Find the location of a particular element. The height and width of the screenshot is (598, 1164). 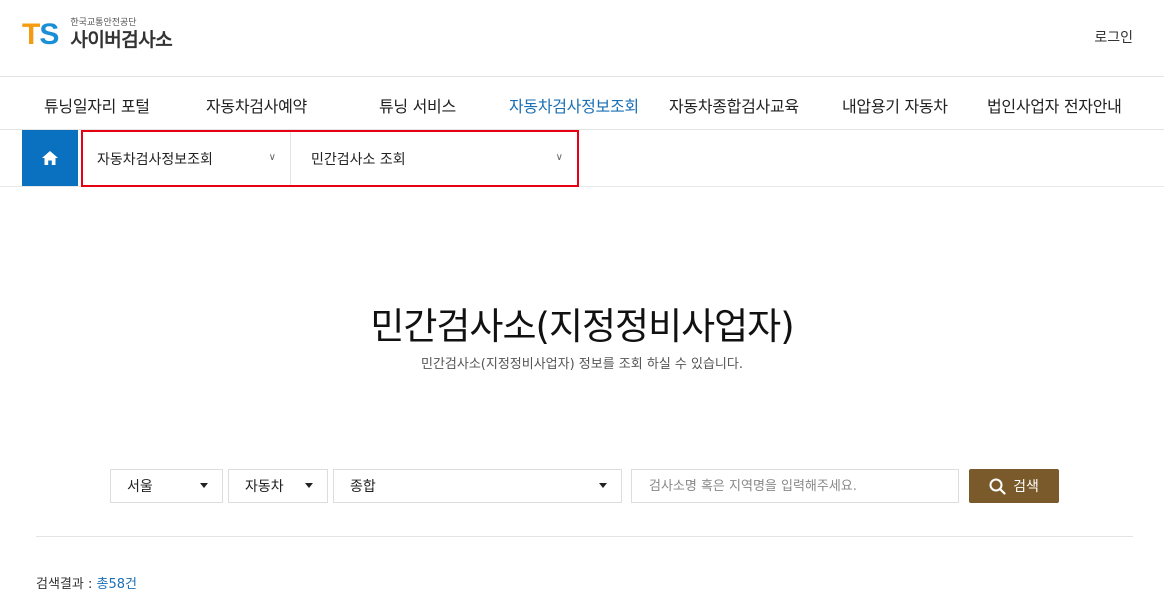

search-icon is located at coordinates (997, 486).